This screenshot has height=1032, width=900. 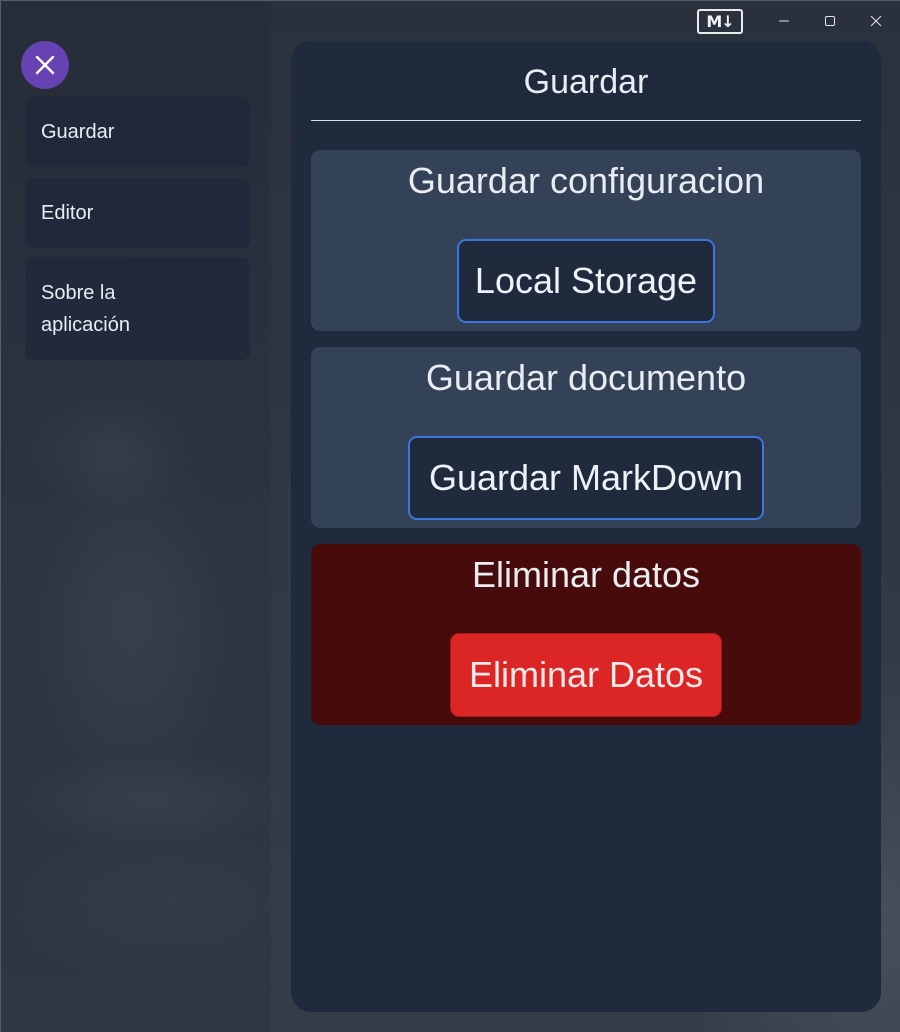 I want to click on close-window-button, so click(x=876, y=21).